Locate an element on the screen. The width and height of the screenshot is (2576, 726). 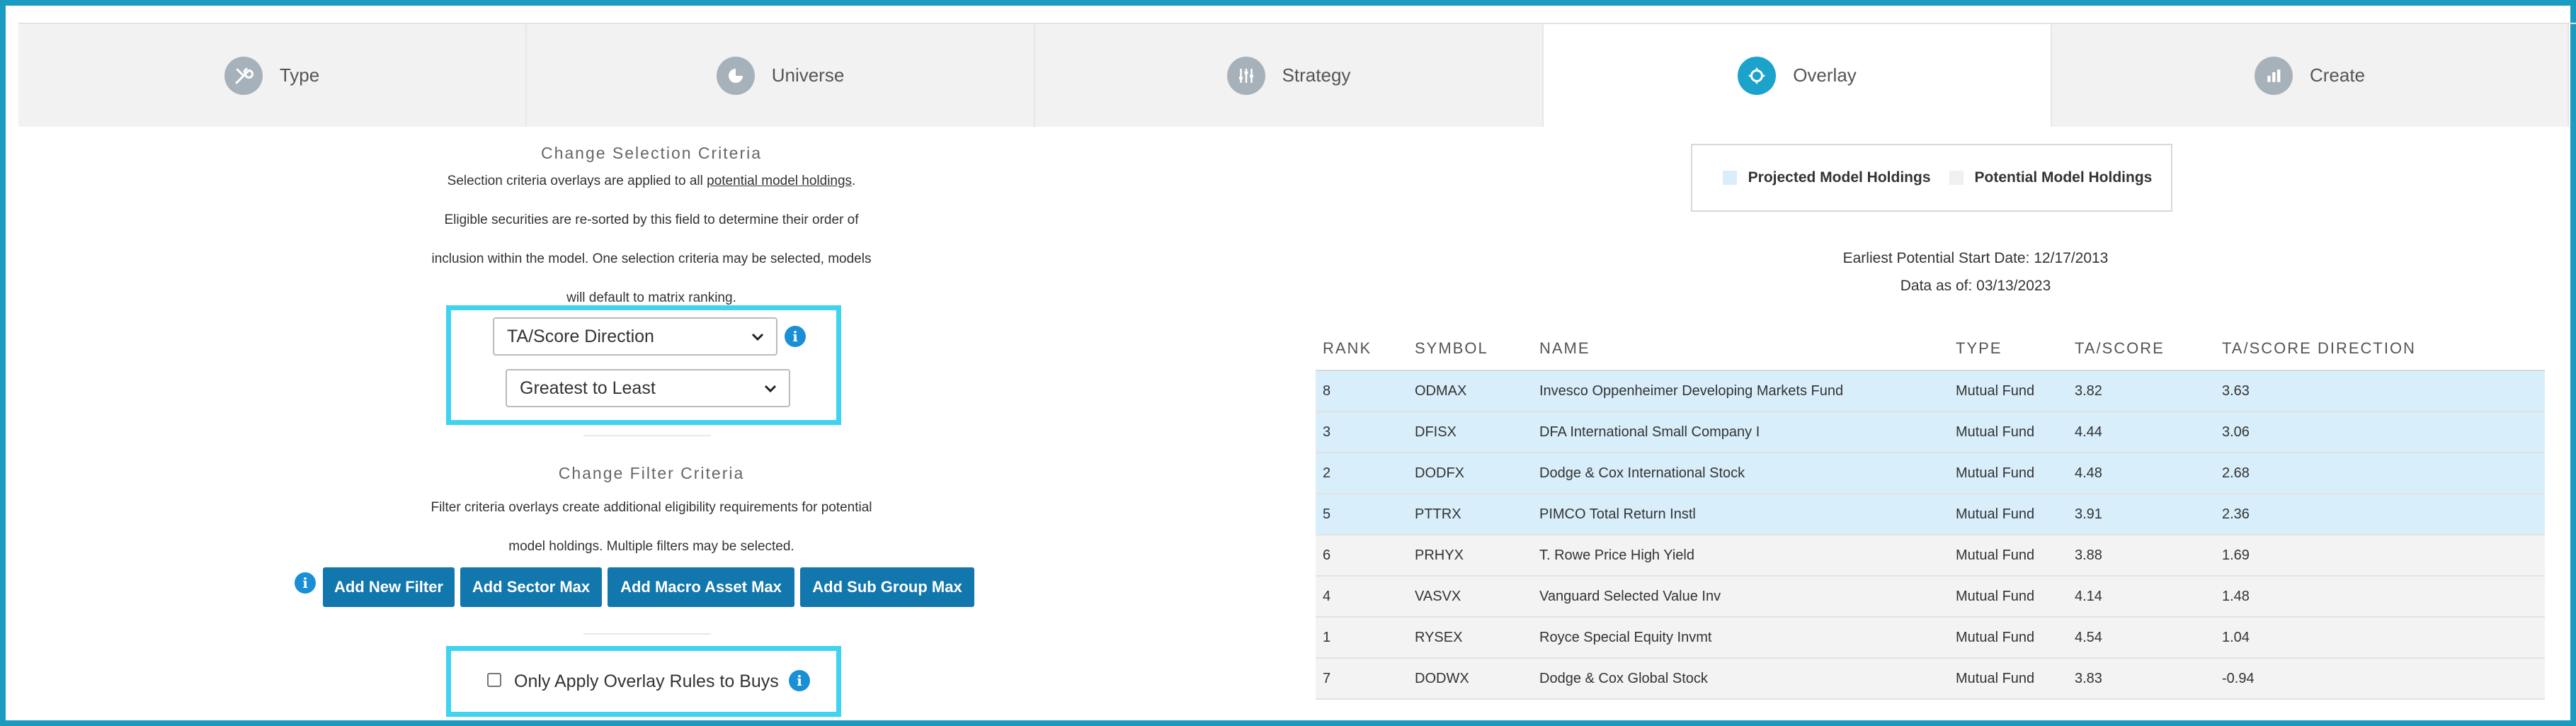
tab-create: Create is located at coordinates (2310, 75).